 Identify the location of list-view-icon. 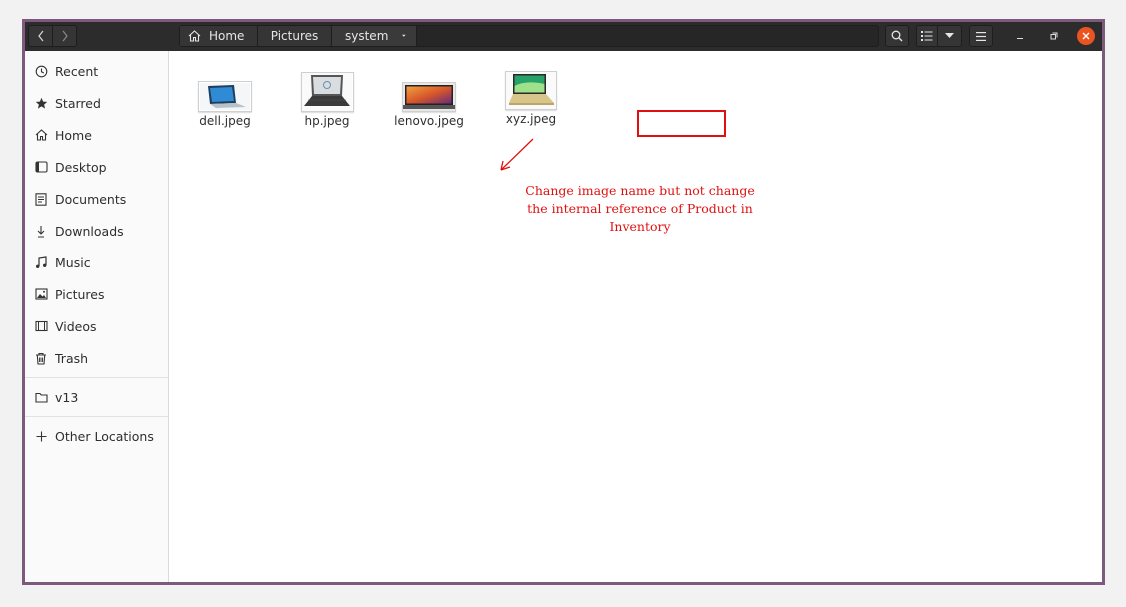
(927, 36).